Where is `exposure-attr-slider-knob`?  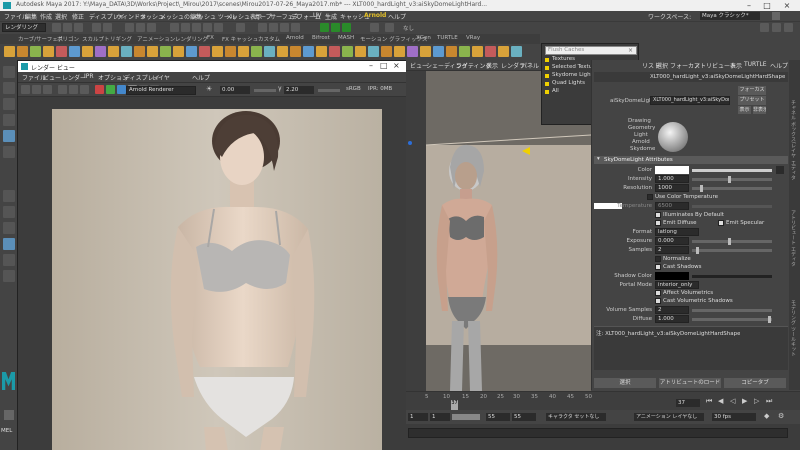 exposure-attr-slider-knob is located at coordinates (729, 241).